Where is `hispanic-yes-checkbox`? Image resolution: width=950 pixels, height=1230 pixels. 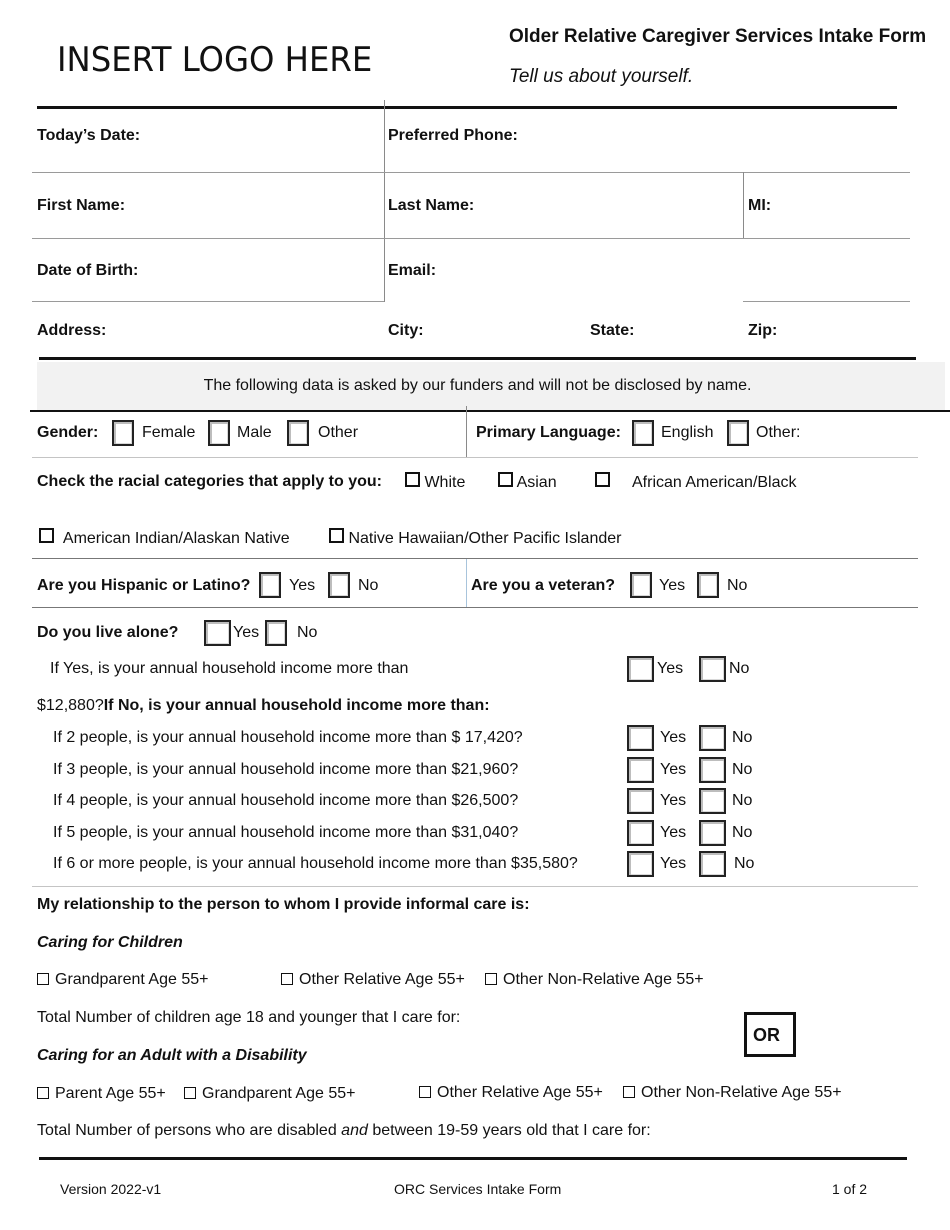
hispanic-yes-checkbox is located at coordinates (270, 585).